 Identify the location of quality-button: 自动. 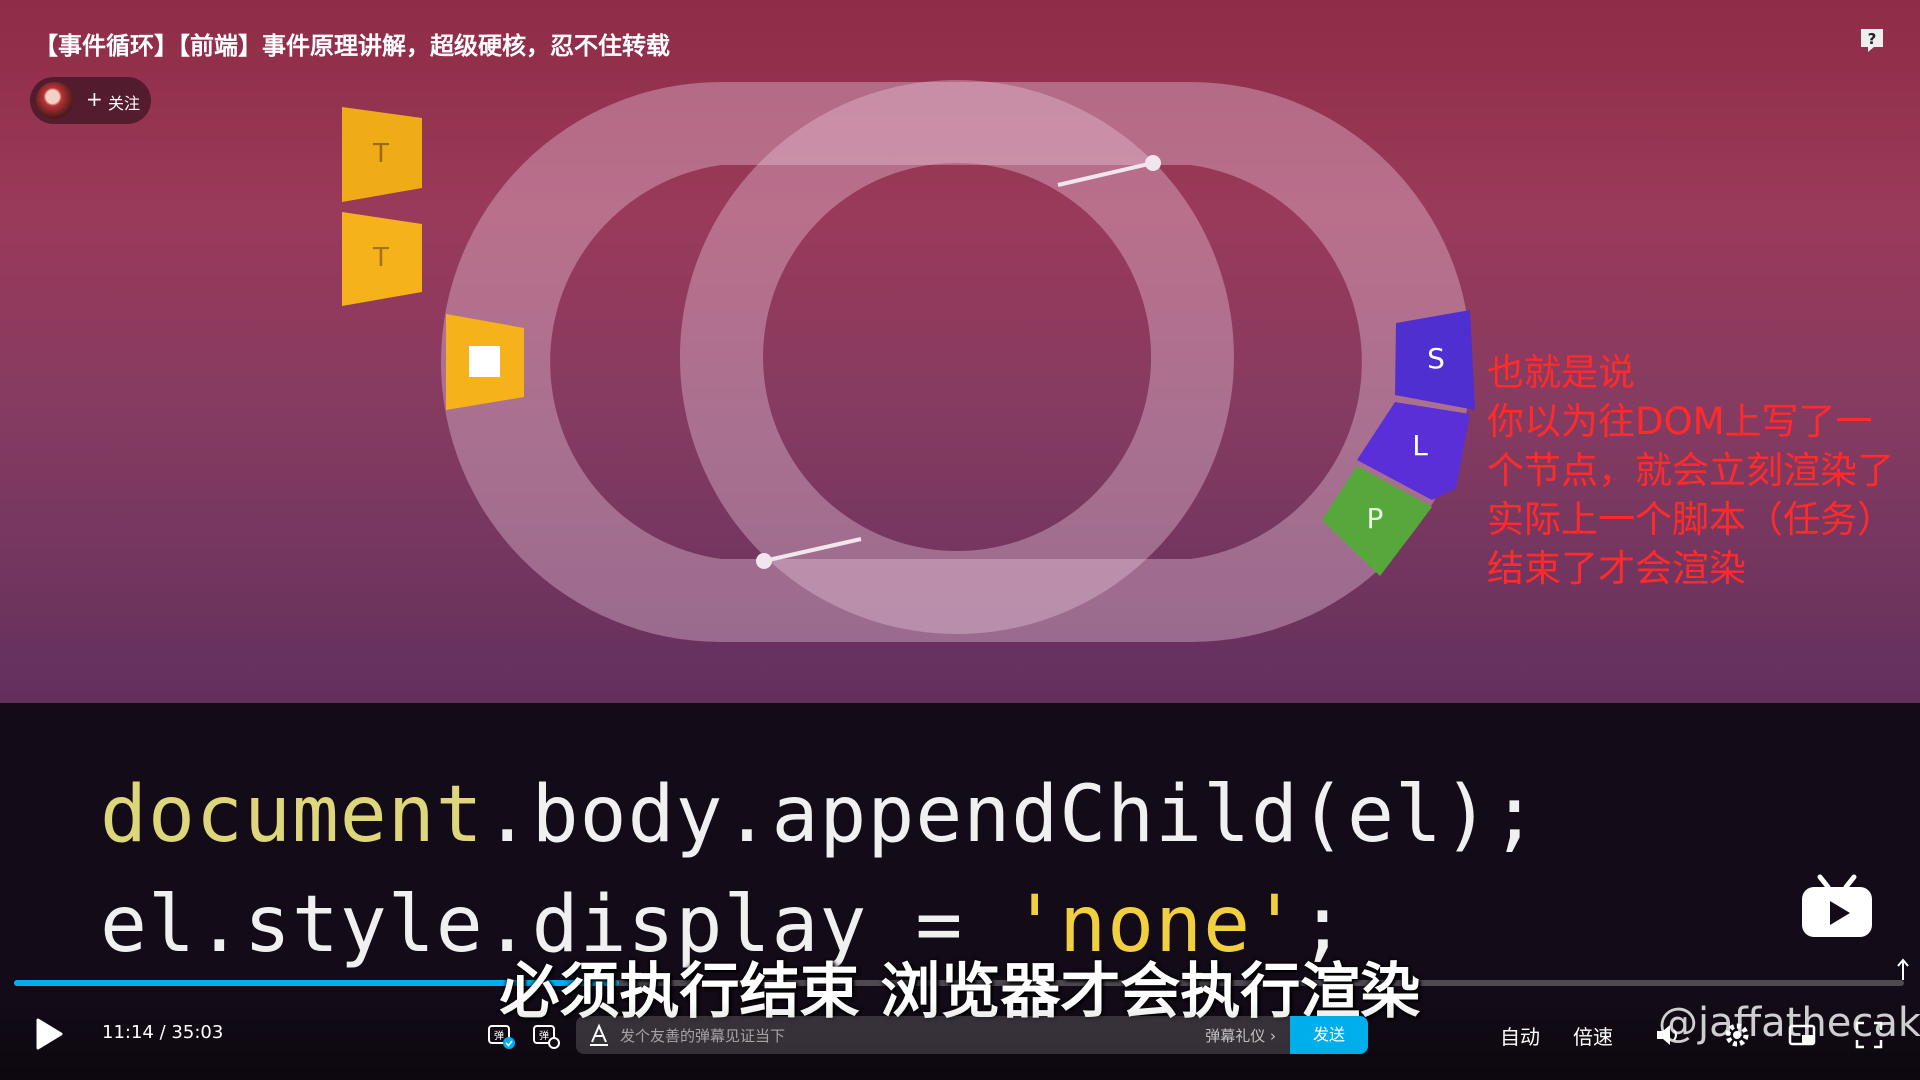
(1520, 1035).